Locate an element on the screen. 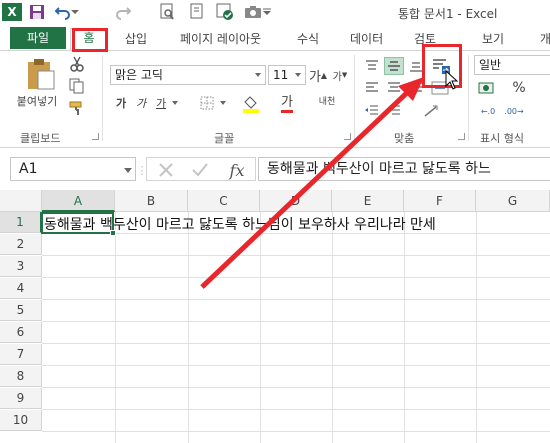 This screenshot has height=443, width=550. mouse-cursor-icon is located at coordinates (452, 80).